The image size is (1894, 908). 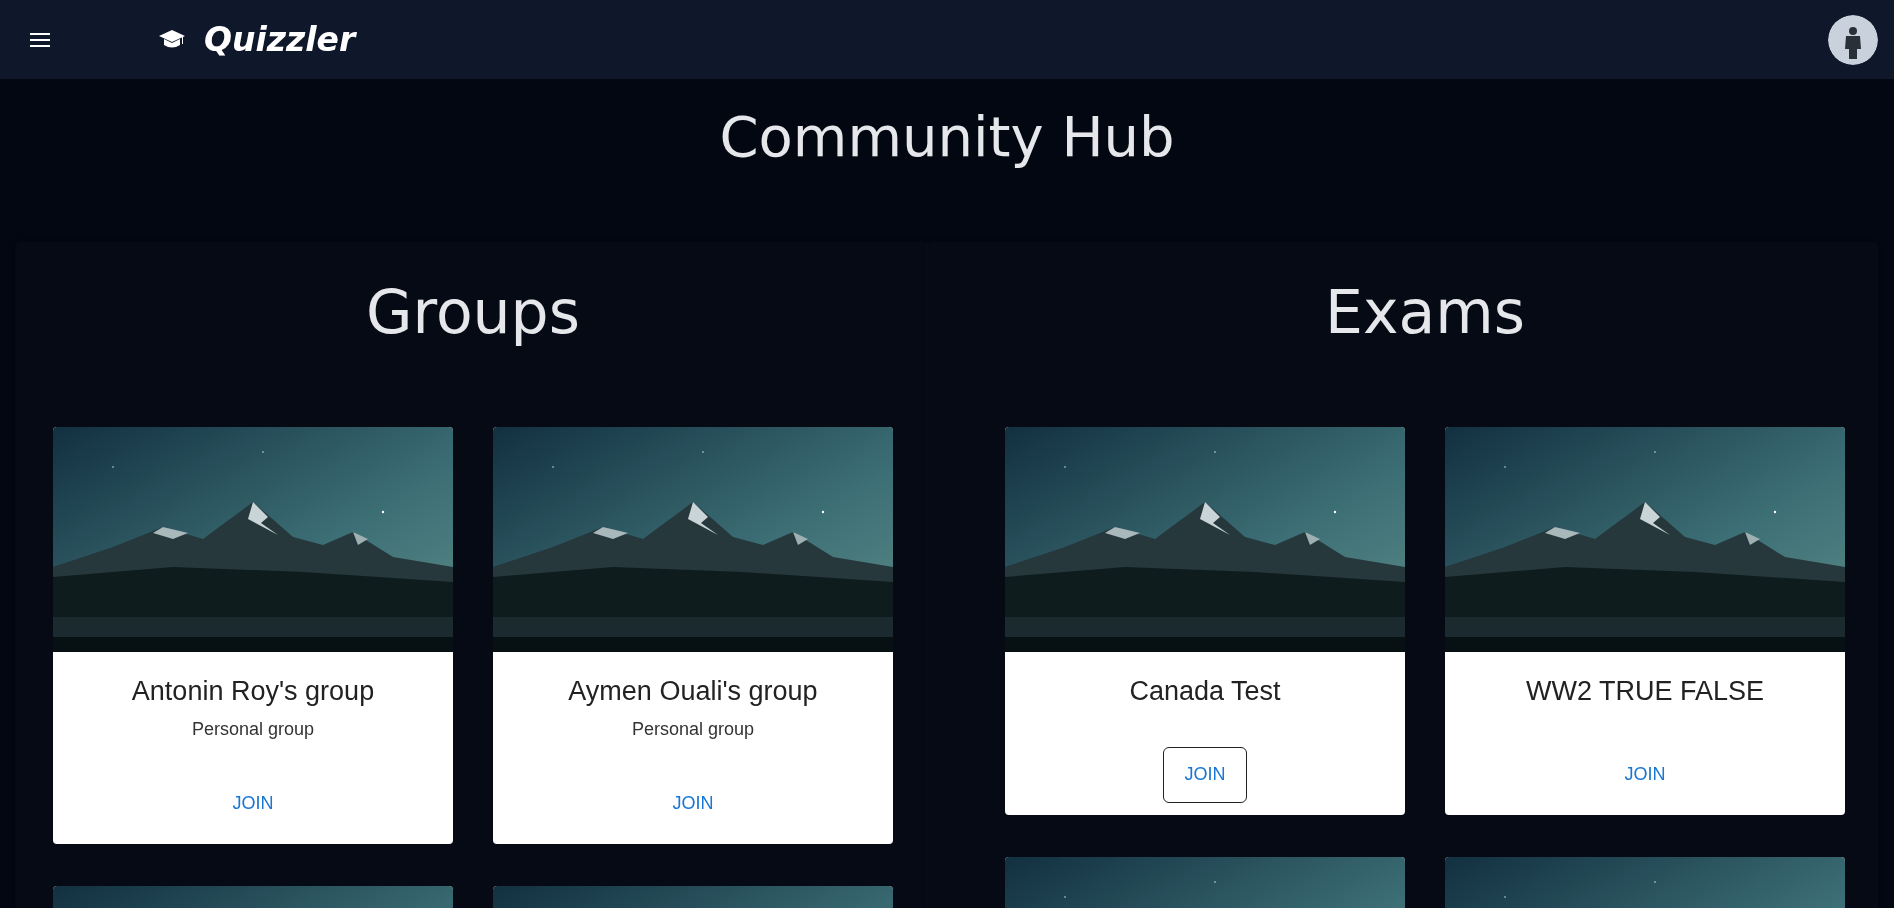 I want to click on card-title: Canada Test, so click(x=1205, y=691).